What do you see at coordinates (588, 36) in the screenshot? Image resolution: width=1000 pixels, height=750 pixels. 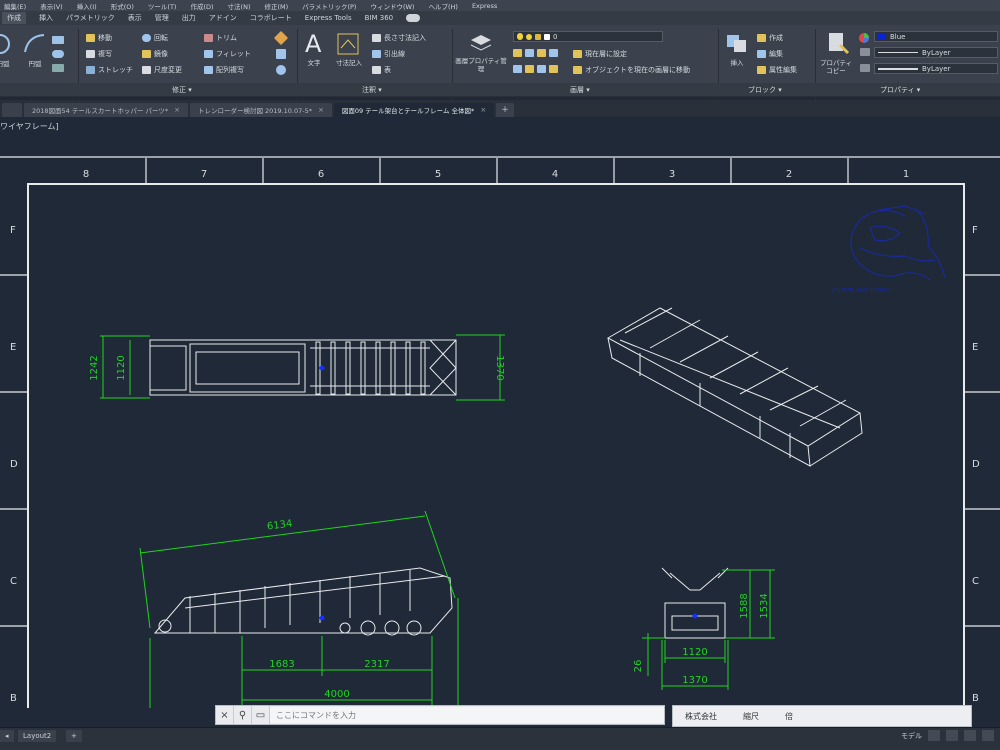 I see `layer-dropdown: 0` at bounding box center [588, 36].